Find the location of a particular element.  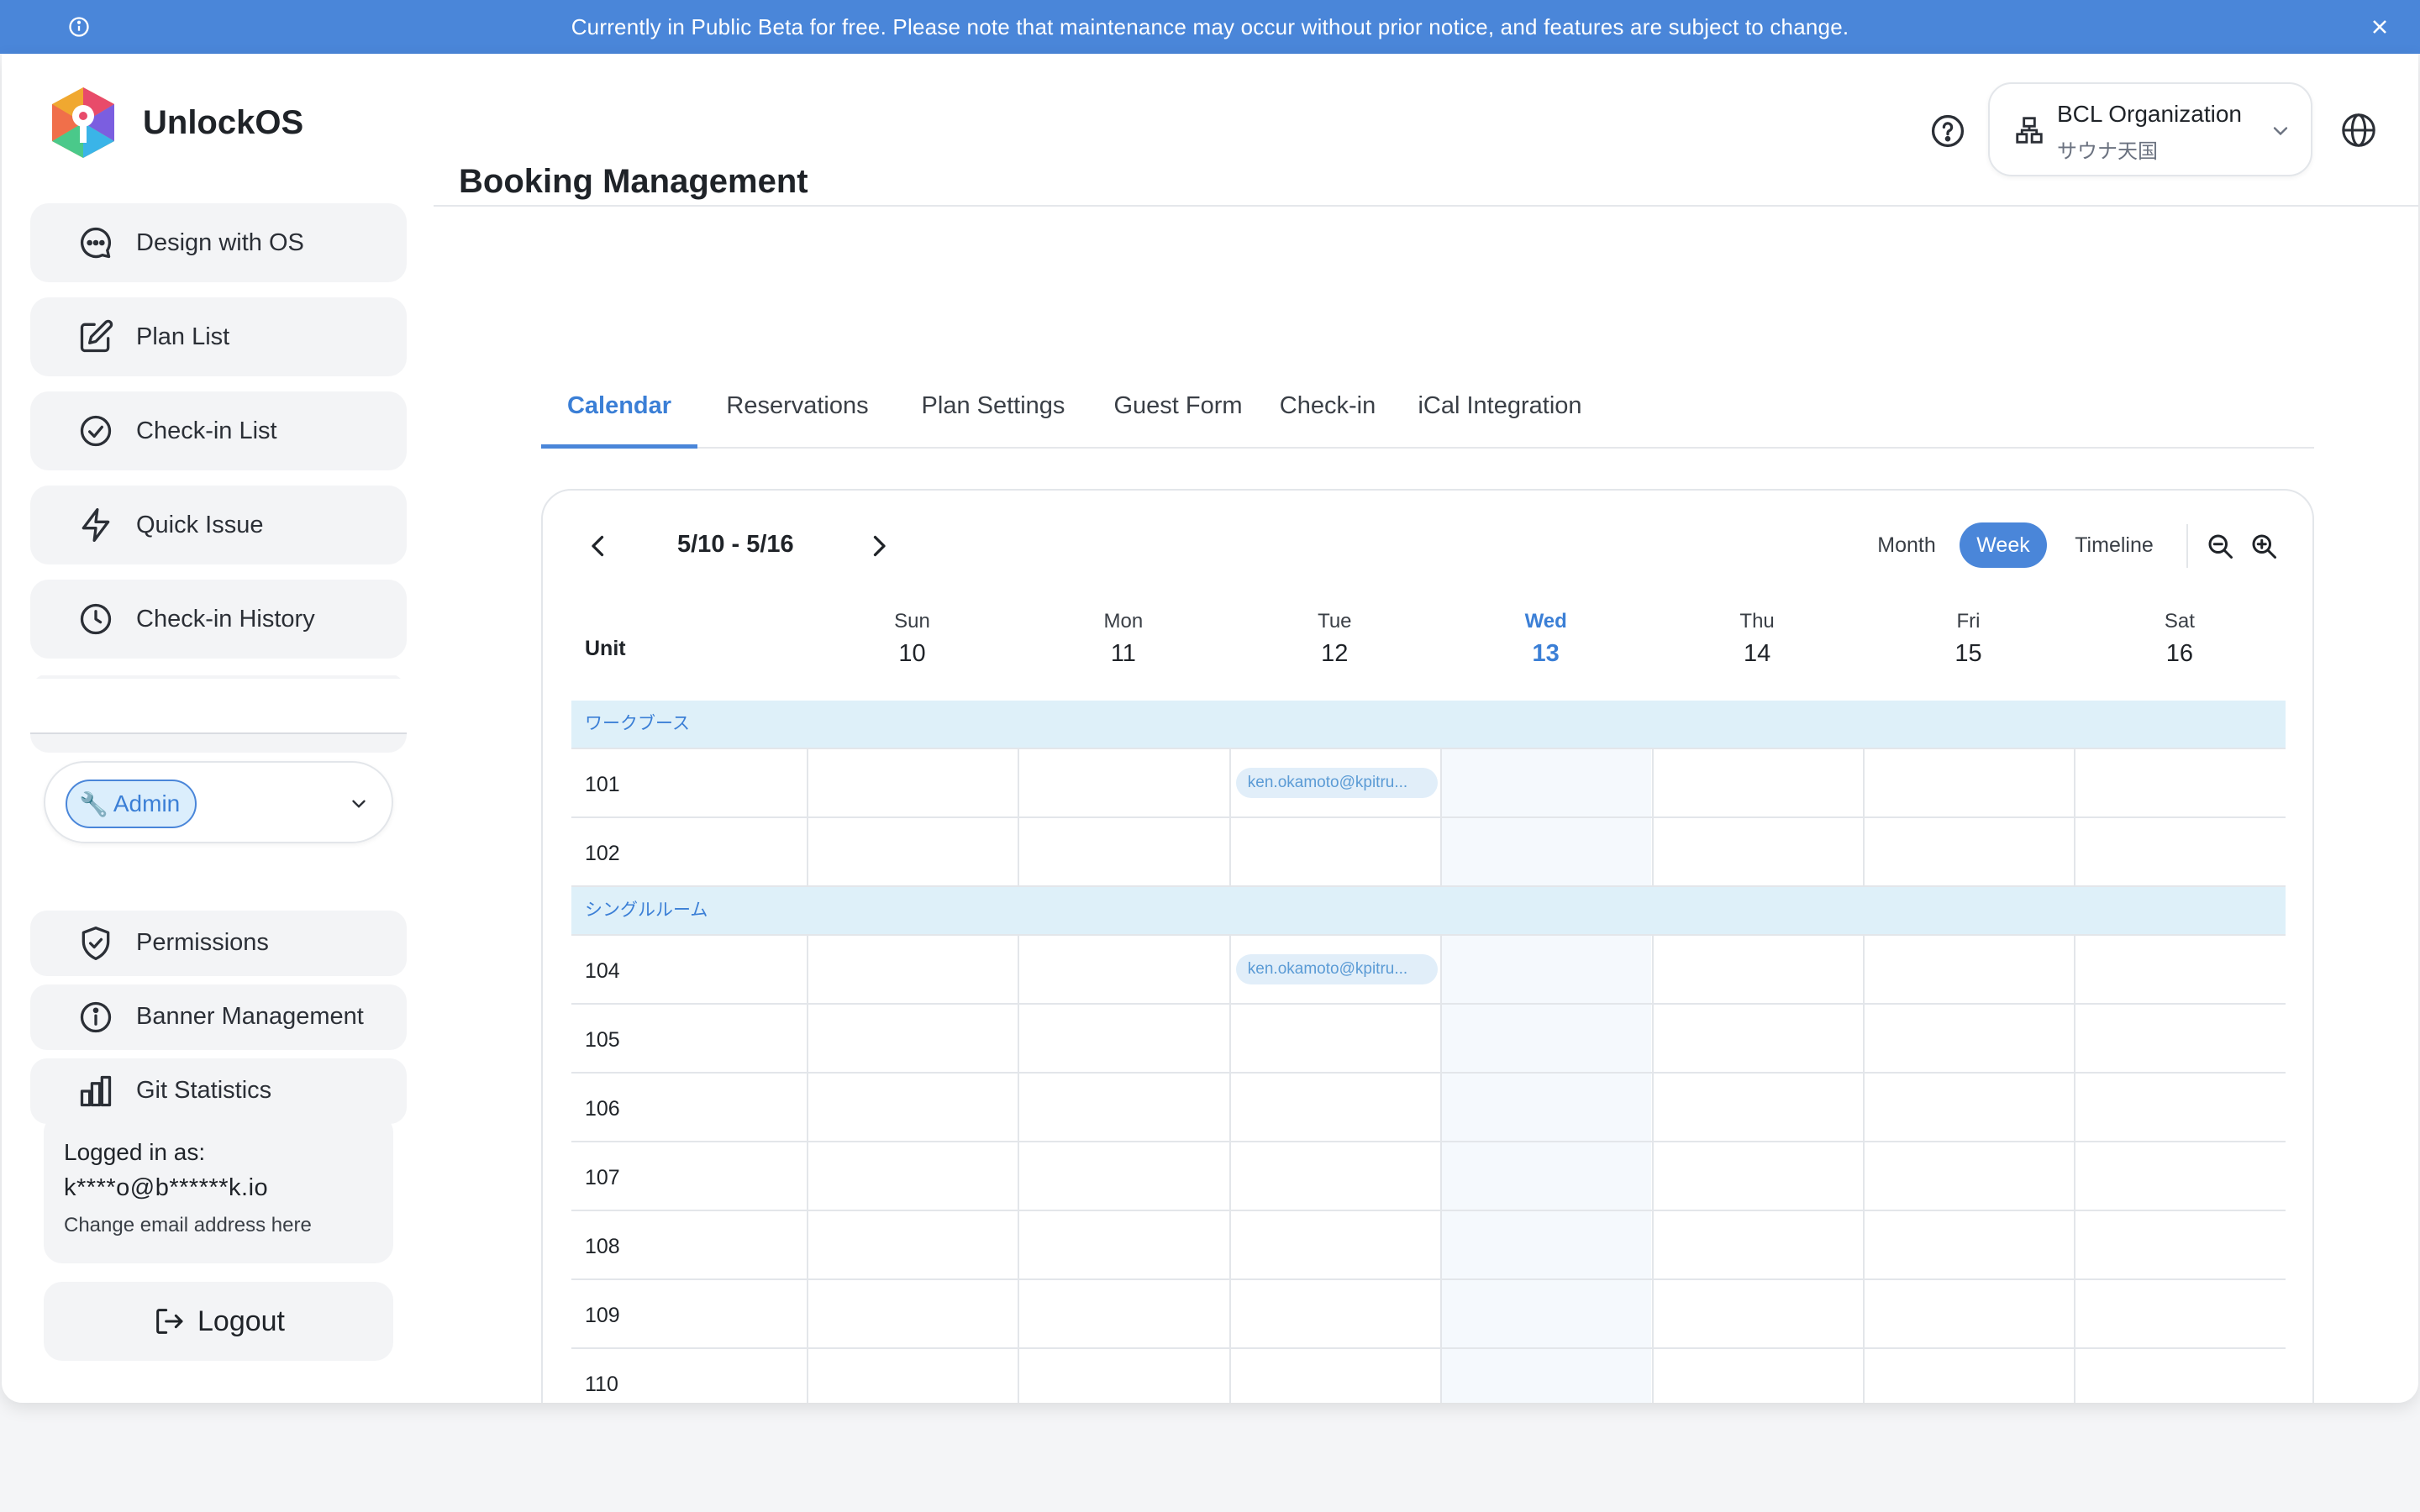

view-timeline-button: Timeline is located at coordinates (2114, 545).